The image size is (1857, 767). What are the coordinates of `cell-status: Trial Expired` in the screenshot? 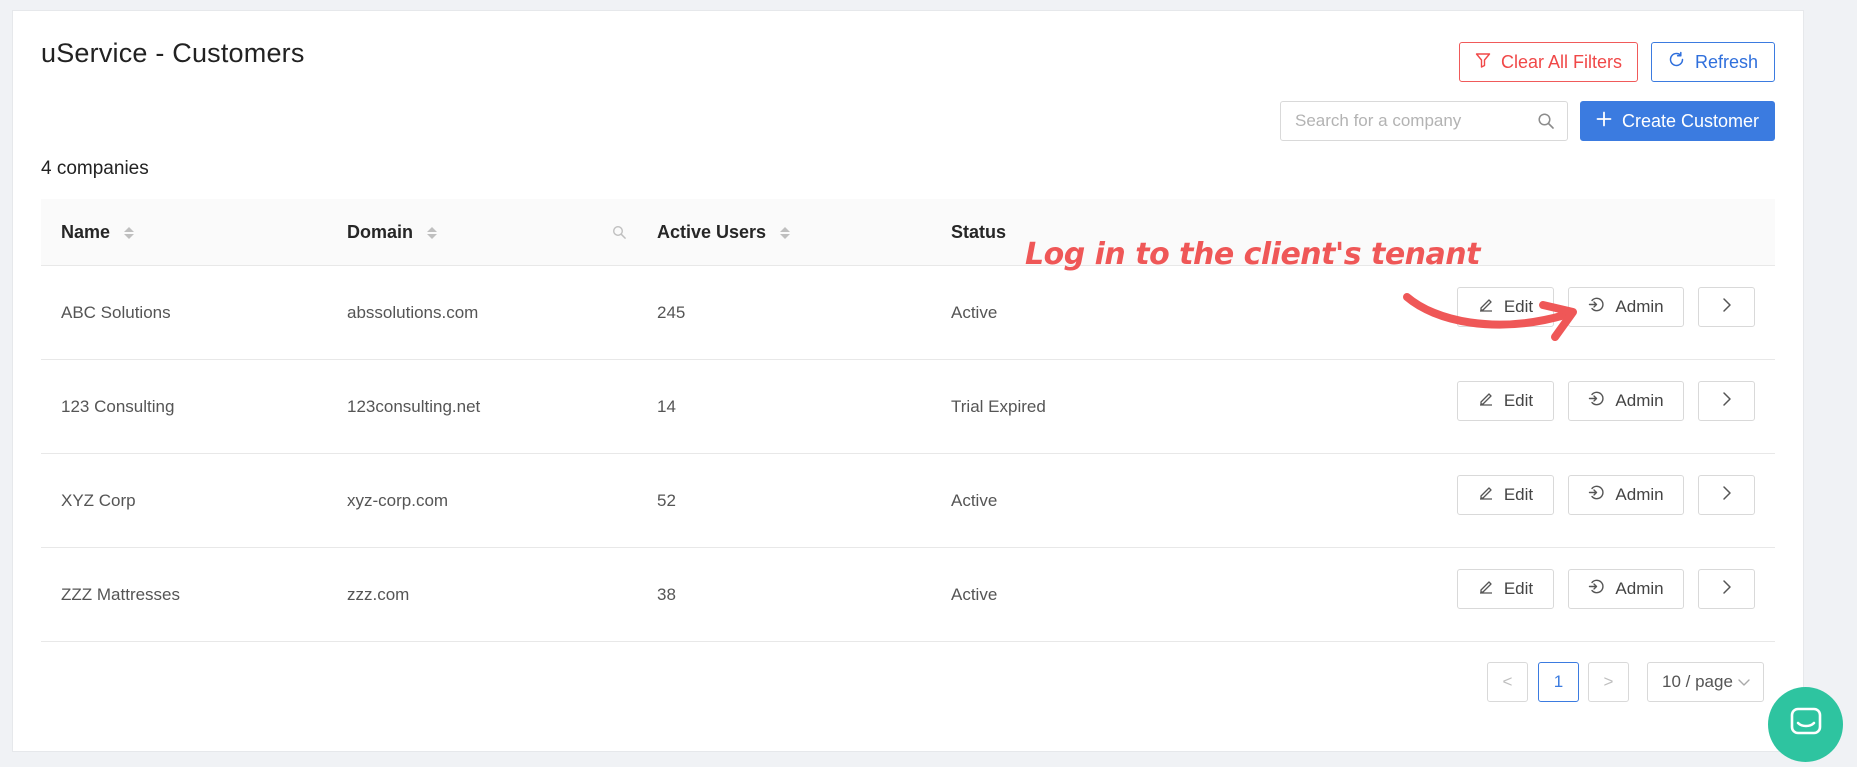 It's located at (998, 406).